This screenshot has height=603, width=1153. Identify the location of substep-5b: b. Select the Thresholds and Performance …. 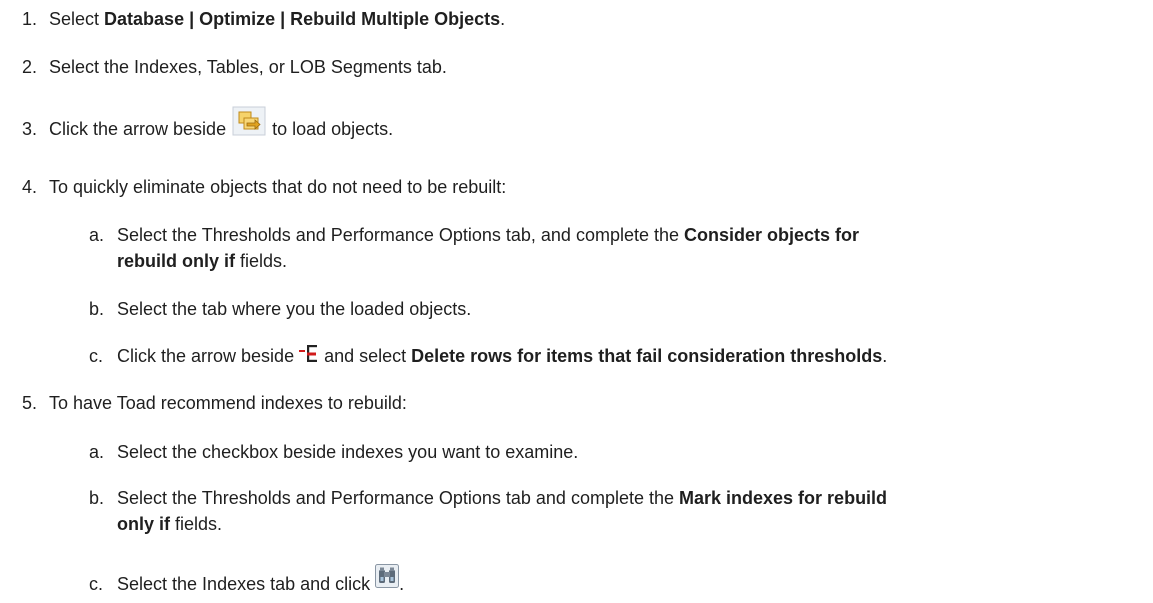
(488, 511).